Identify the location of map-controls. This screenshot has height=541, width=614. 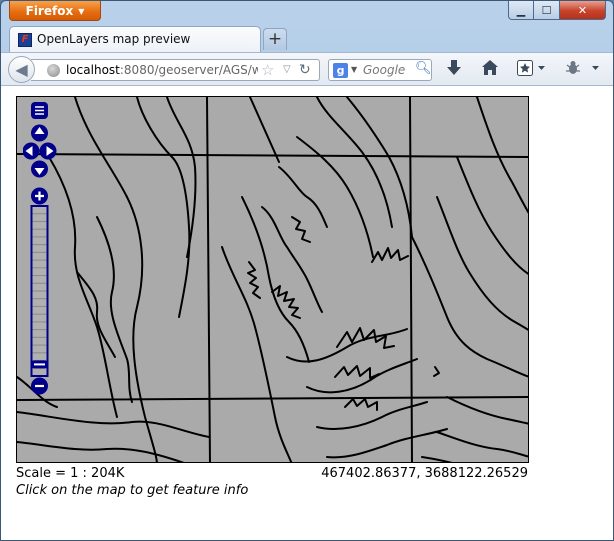
(40, 248).